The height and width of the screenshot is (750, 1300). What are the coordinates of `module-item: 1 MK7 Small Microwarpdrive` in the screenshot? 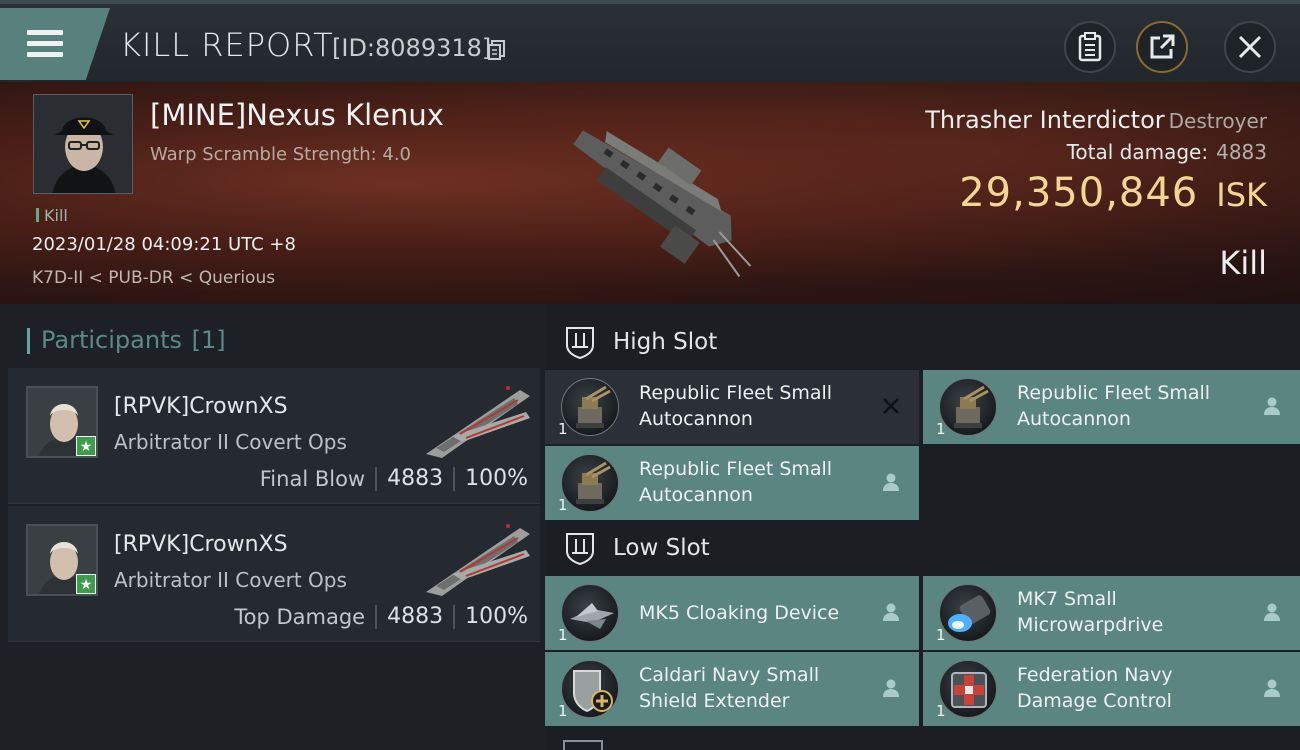 It's located at (1111, 613).